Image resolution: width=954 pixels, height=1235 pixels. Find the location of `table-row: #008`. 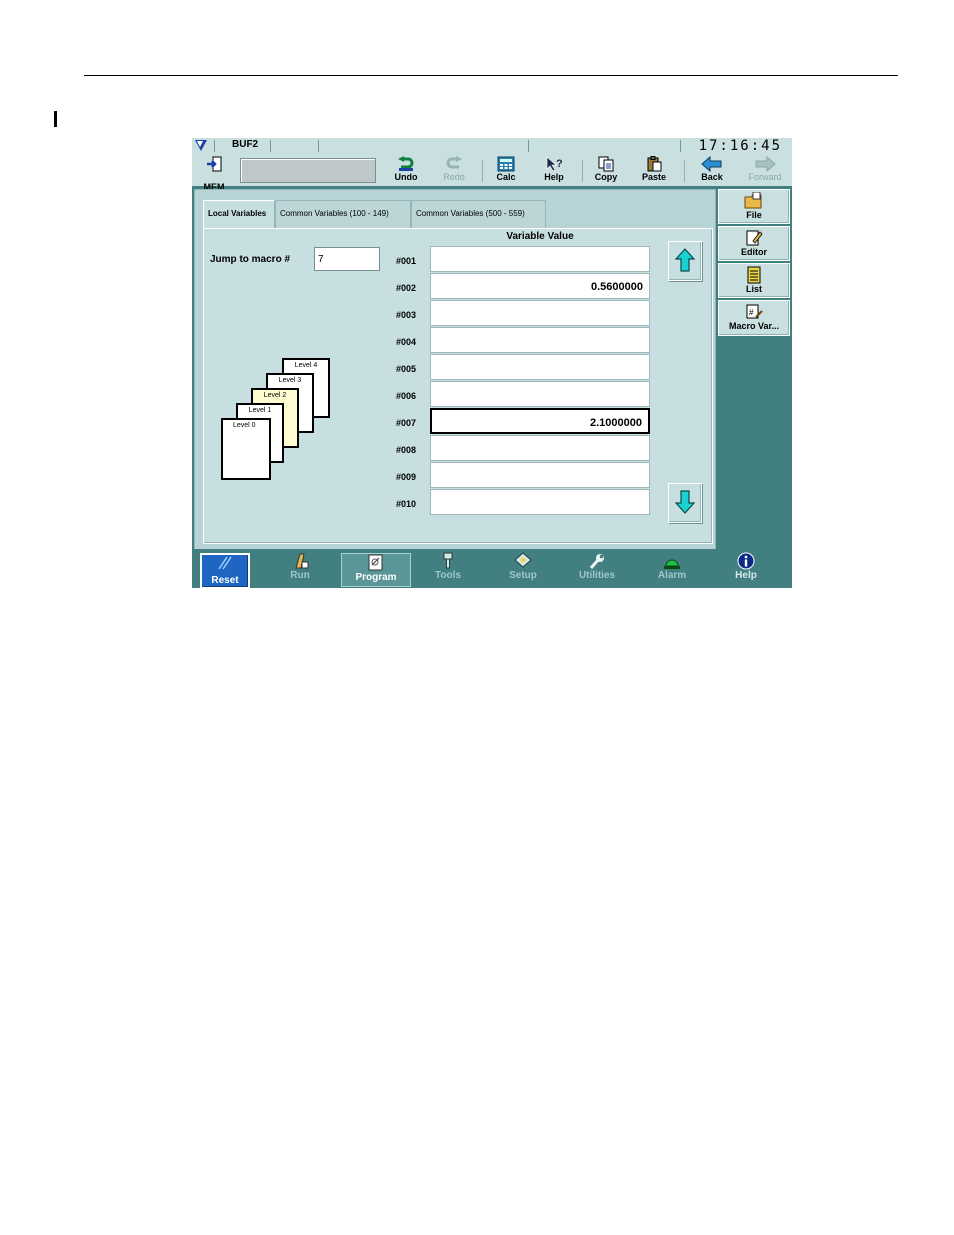

table-row: #008 is located at coordinates (523, 448).